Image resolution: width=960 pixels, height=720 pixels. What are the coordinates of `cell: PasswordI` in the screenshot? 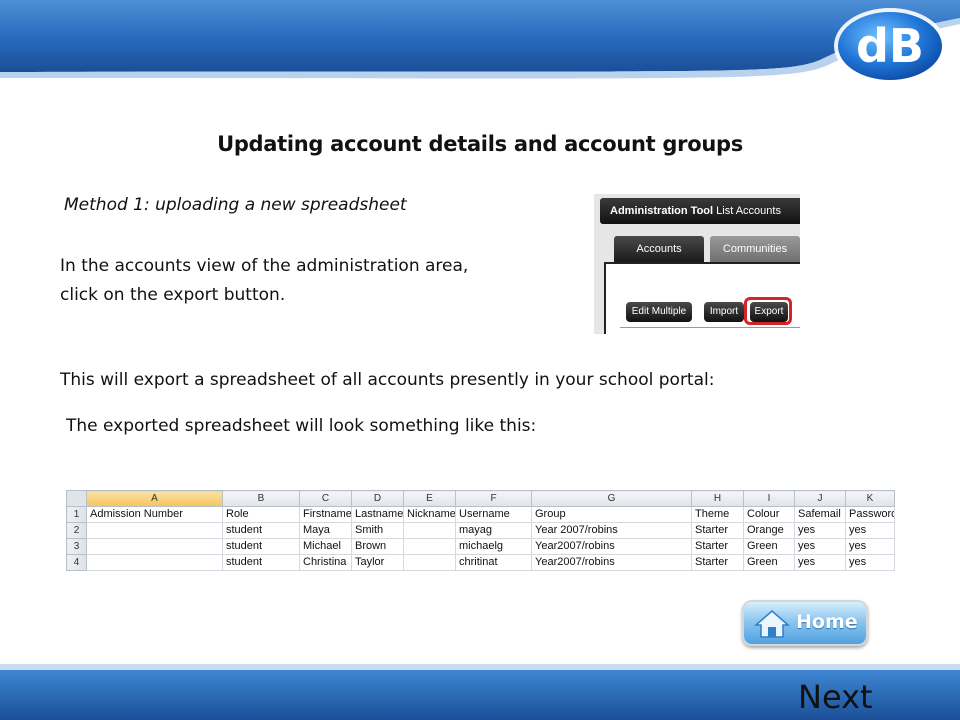 It's located at (870, 514).